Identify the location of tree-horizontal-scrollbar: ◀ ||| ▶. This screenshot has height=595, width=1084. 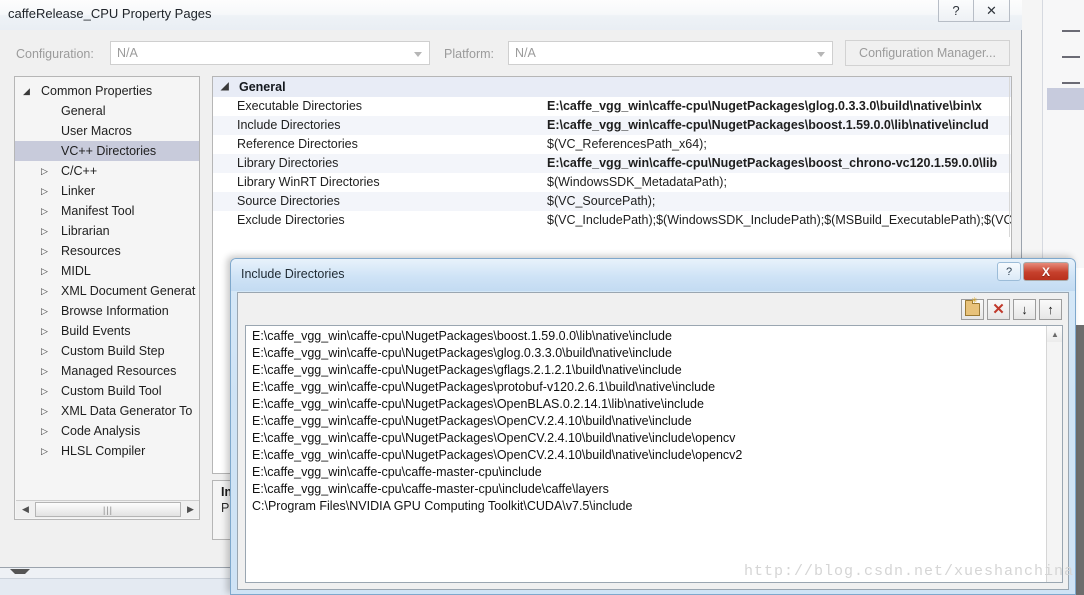
(107, 509).